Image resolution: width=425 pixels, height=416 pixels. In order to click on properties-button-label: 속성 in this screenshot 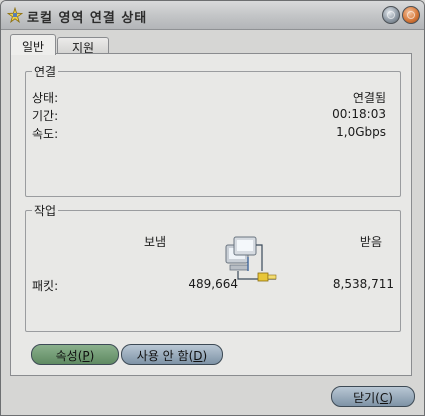, I will do `click(66, 356)`.